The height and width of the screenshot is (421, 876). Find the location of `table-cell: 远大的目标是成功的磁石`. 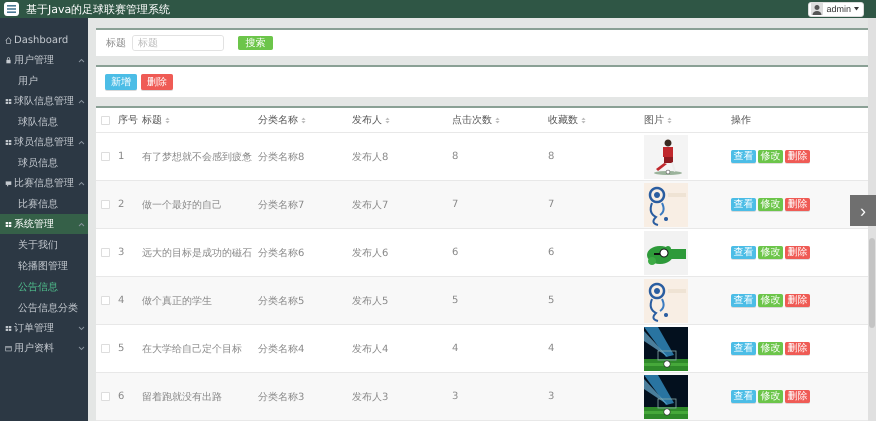

table-cell: 远大的目标是成功的磁石 is located at coordinates (197, 253).